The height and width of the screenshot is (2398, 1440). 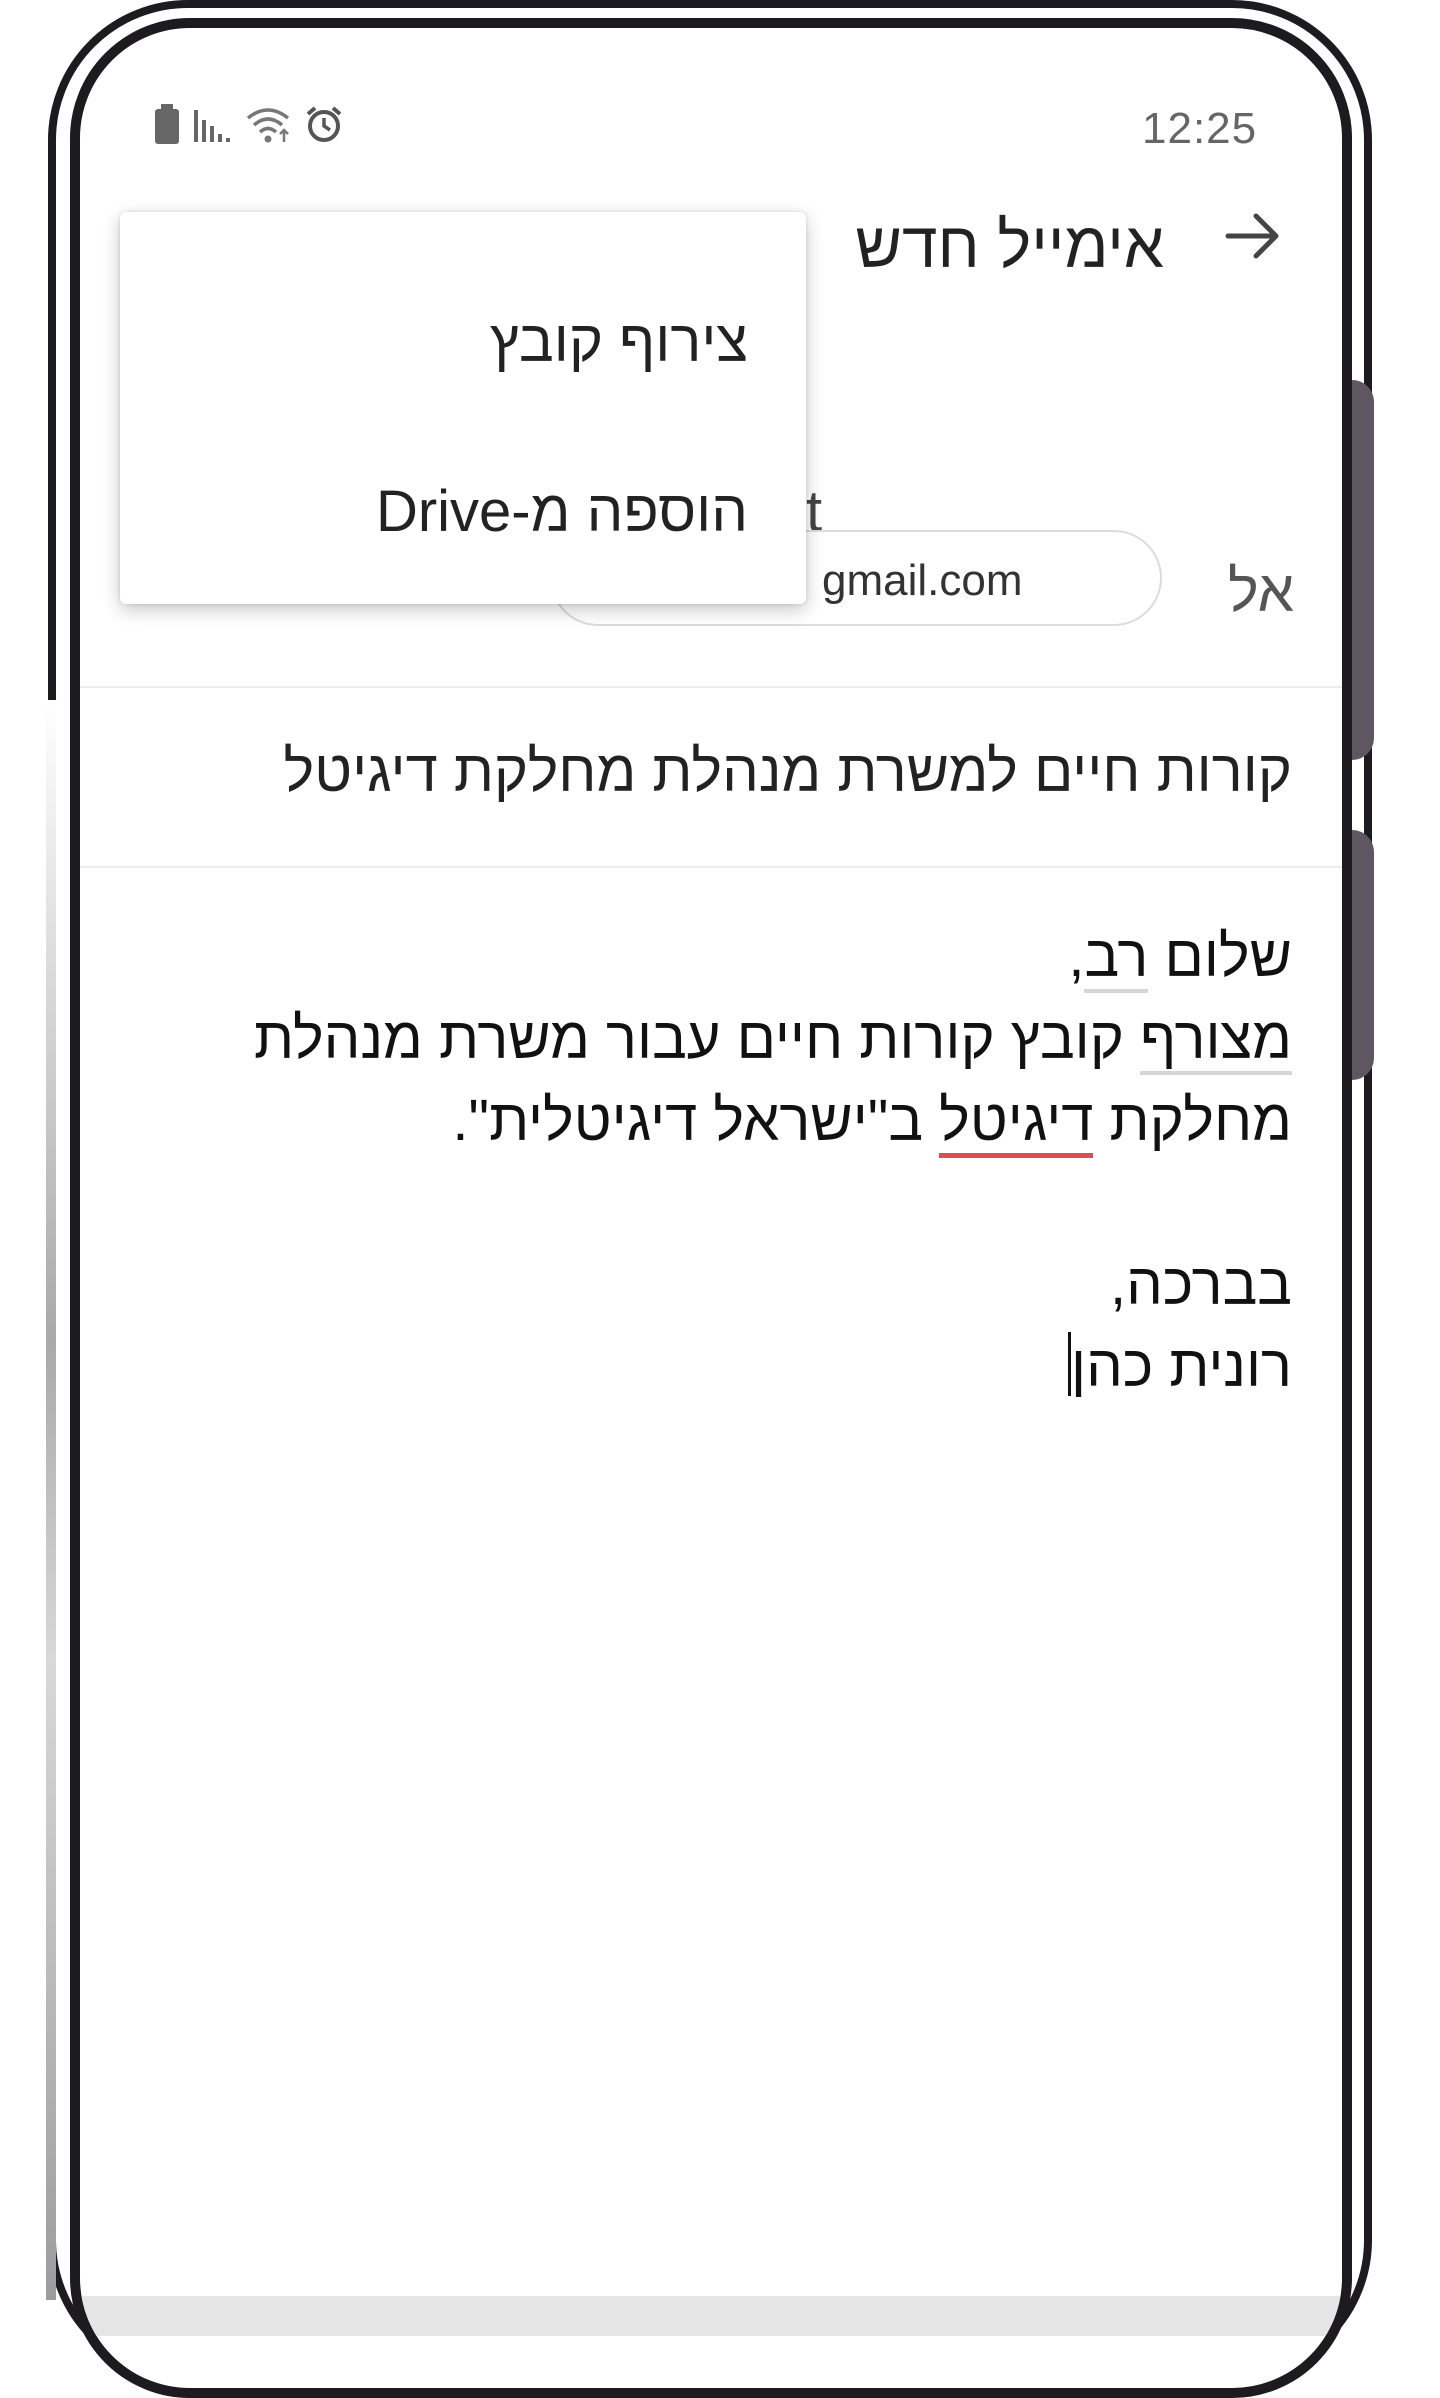 I want to click on body-line-2: מצורף קובץ קורות חיים עבור משרת מנהלת, so click(x=722, y=1039).